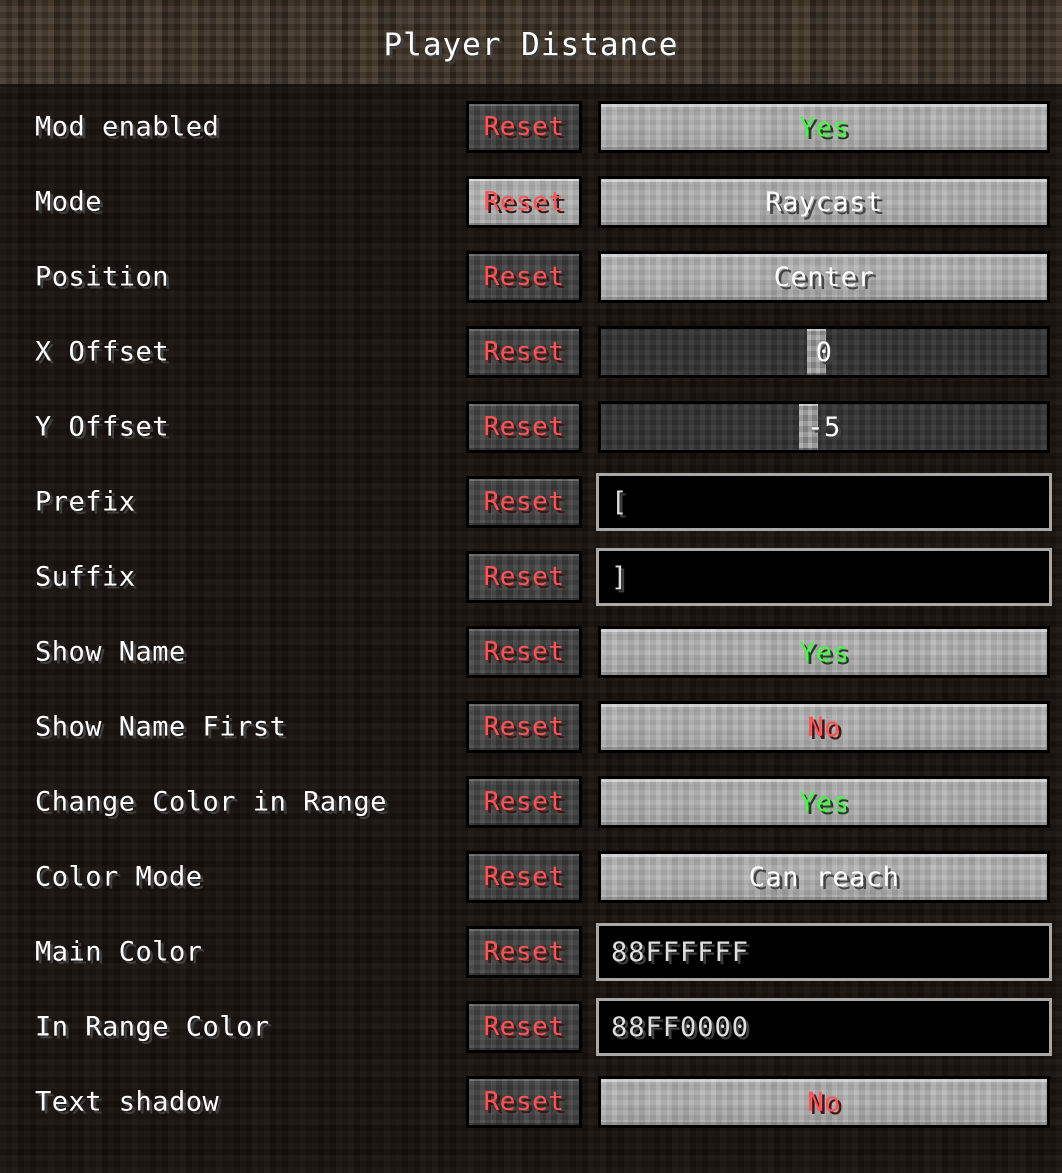 The width and height of the screenshot is (1062, 1173). I want to click on settings-row: Mode Reset Raycast, so click(531, 201).